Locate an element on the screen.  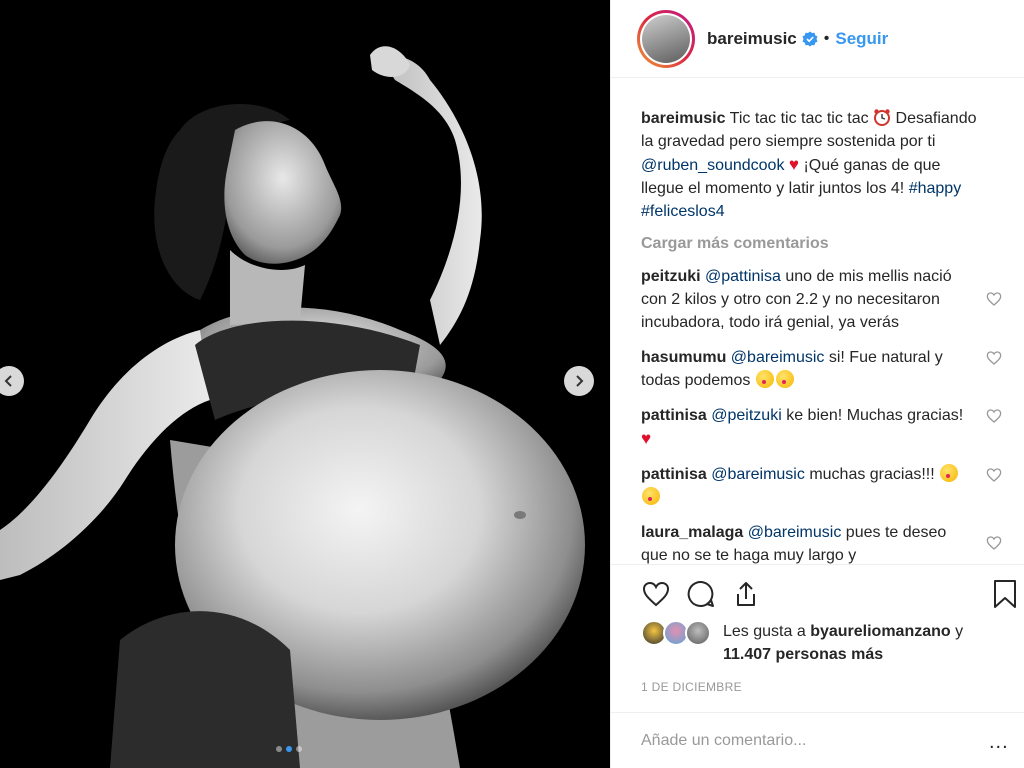
comment-input is located at coordinates (801, 740).